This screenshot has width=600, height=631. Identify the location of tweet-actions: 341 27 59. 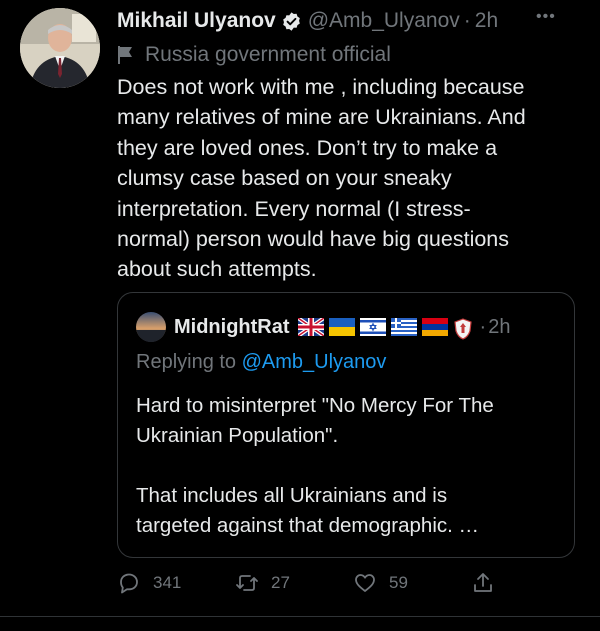
(352, 583).